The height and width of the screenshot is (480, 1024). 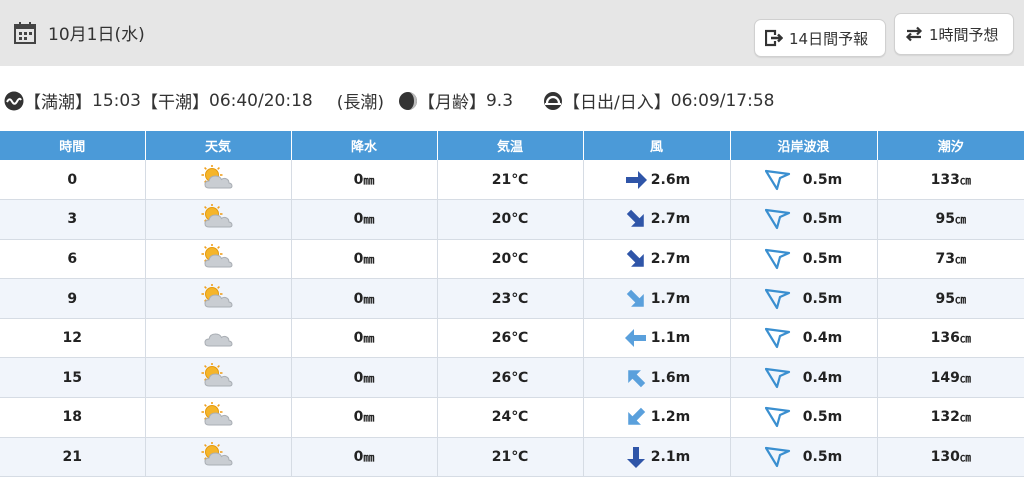 I want to click on col-header-time: 時間, so click(x=72, y=145).